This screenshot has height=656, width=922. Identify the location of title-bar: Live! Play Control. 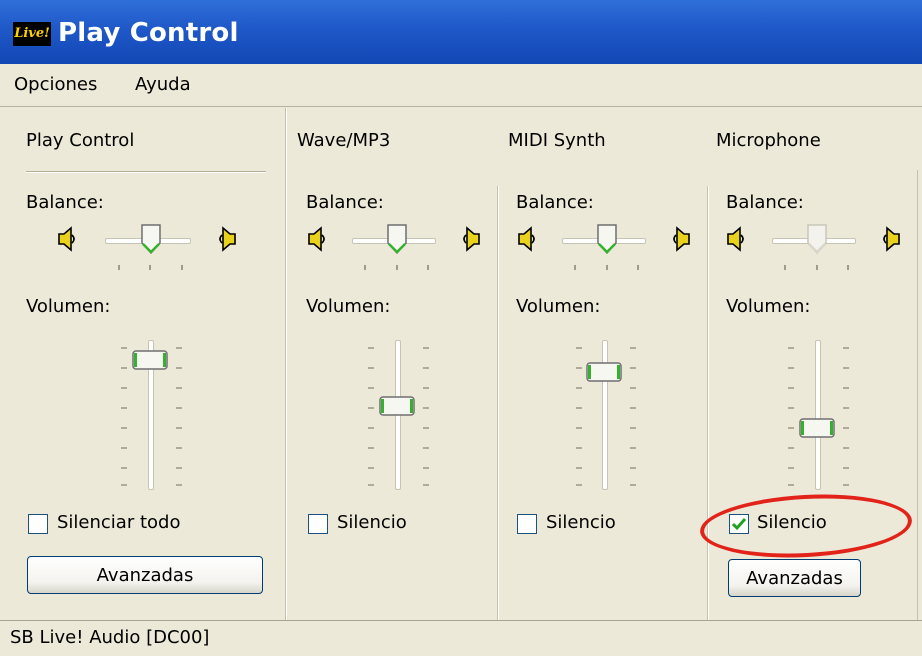
(461, 32).